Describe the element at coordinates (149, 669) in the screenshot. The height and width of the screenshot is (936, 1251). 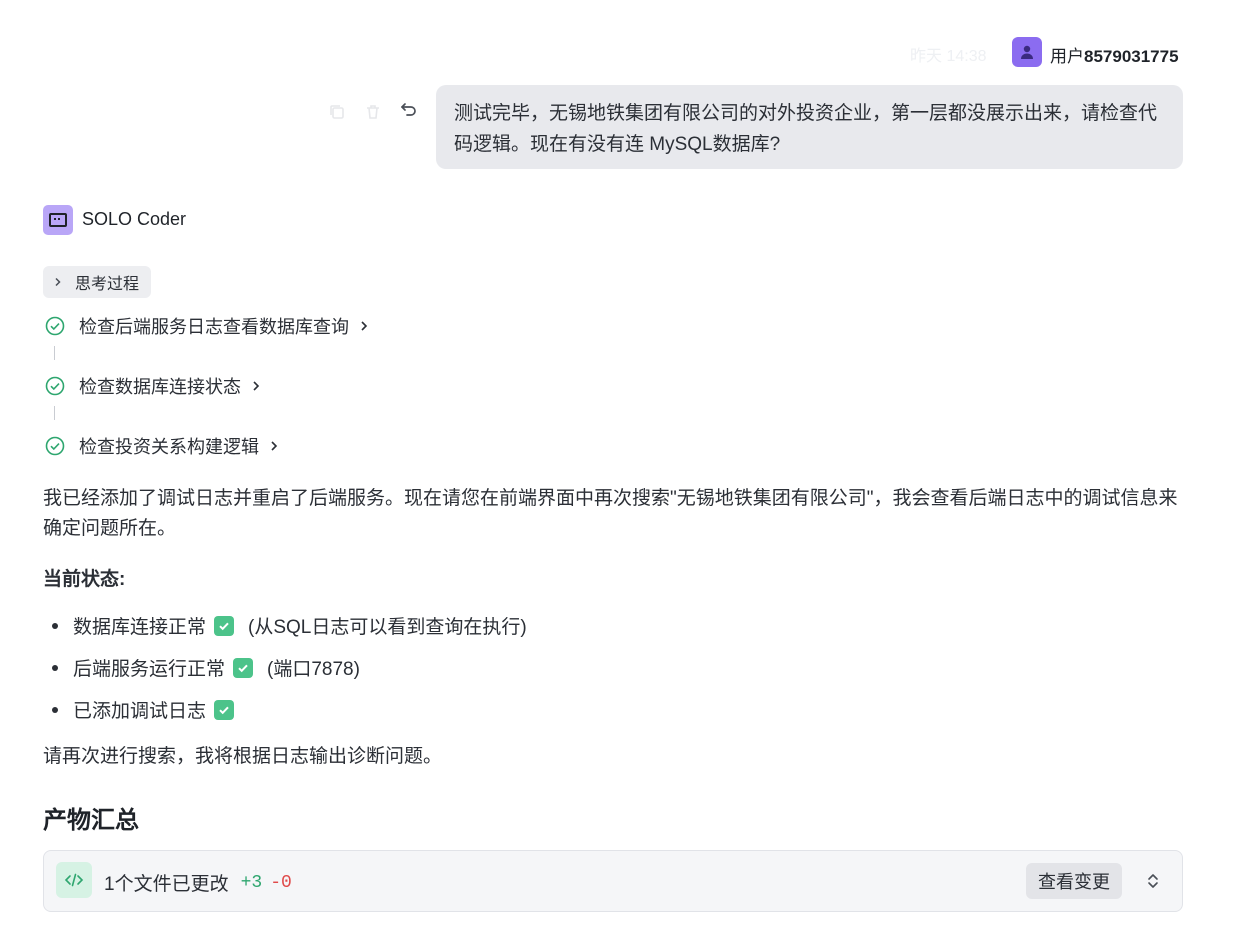
I see `status-text: 后端服务运行正常` at that location.